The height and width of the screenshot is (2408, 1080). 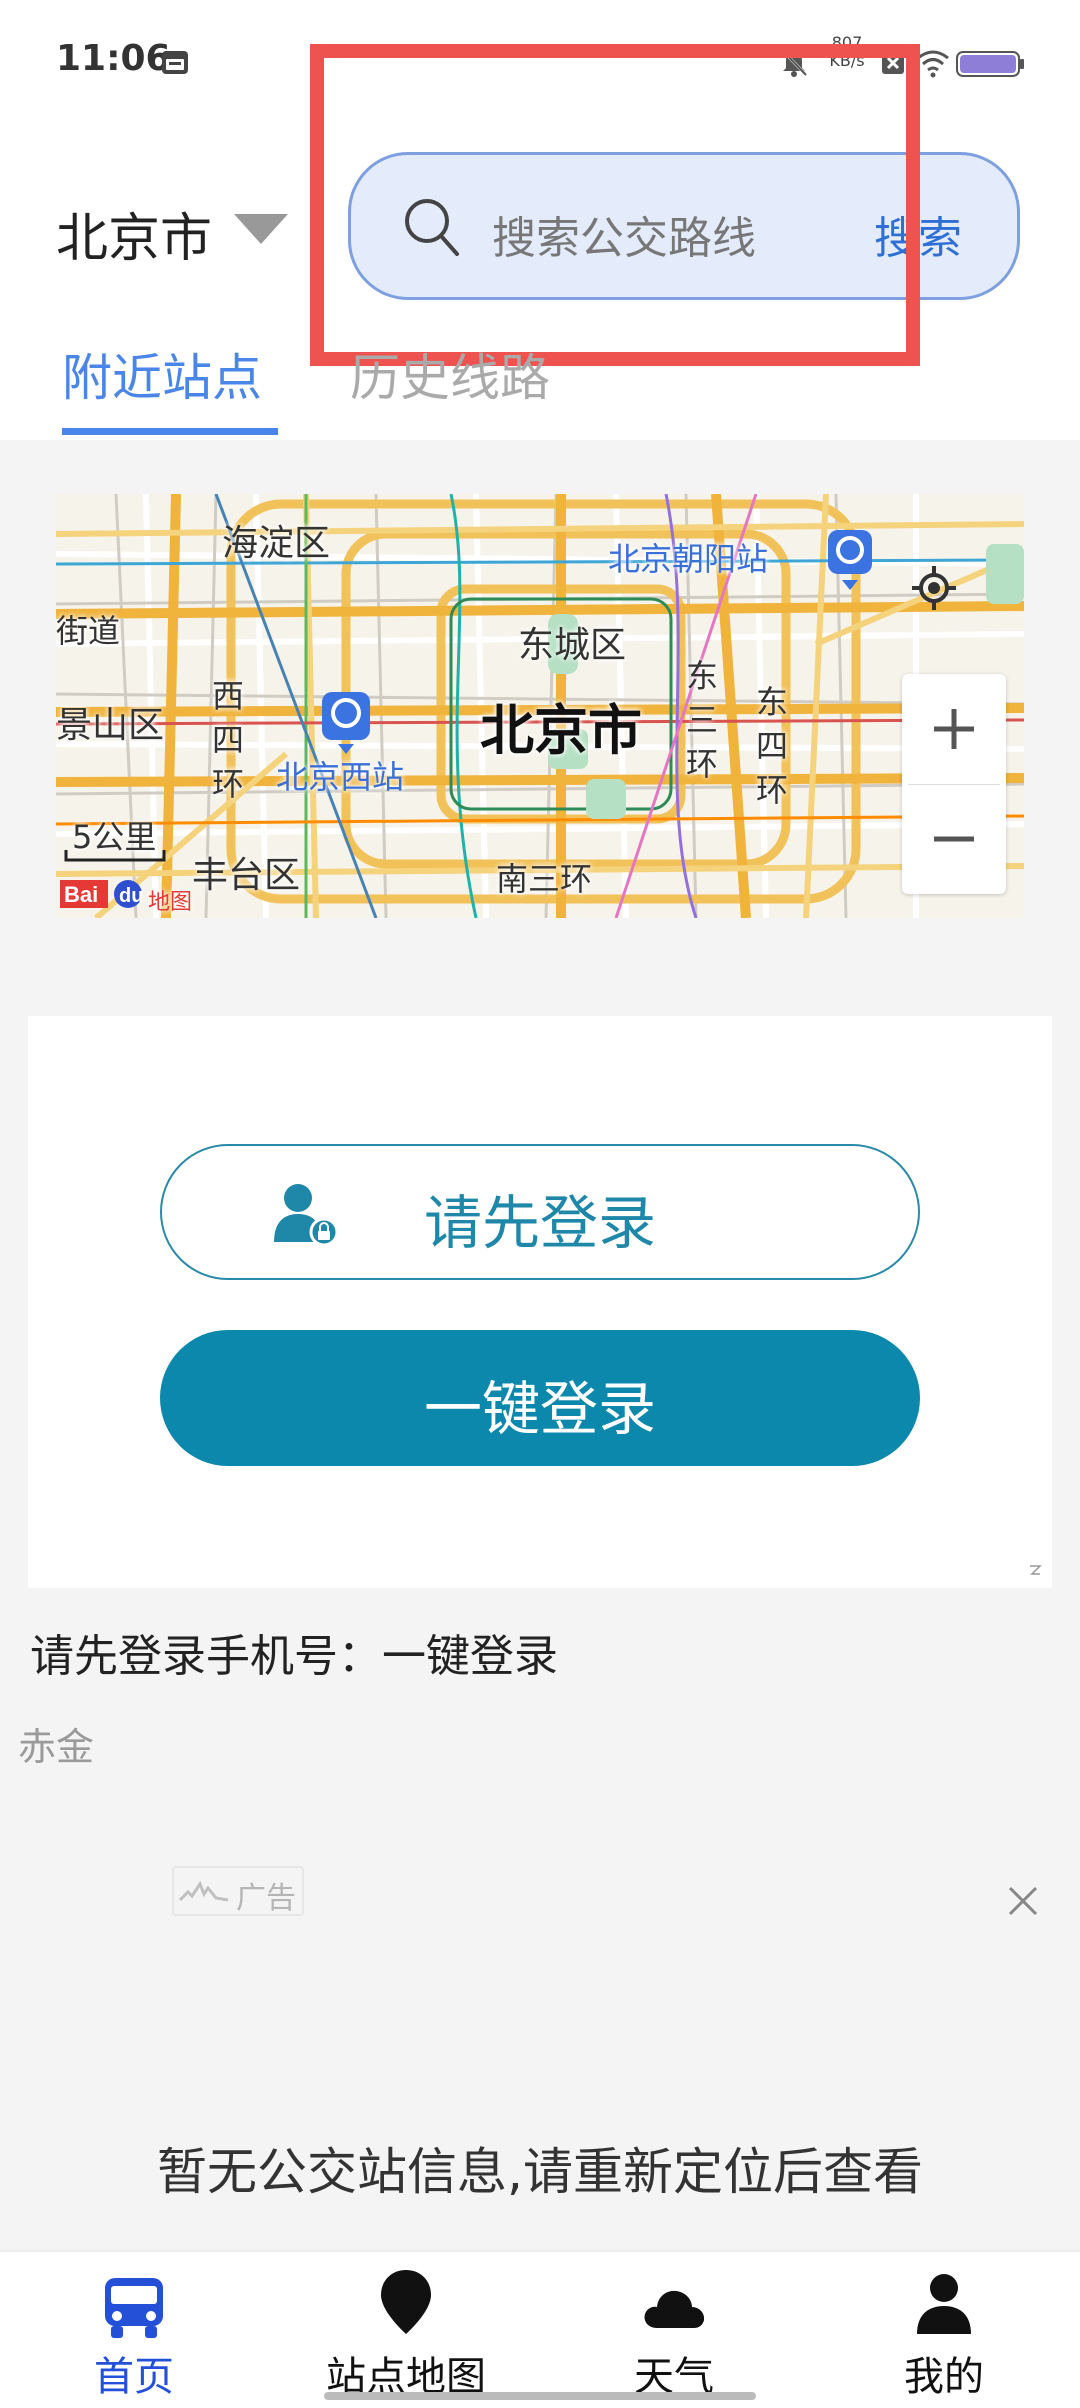 What do you see at coordinates (572, 645) in the screenshot?
I see `map-label-dongcheng: 东城区` at bounding box center [572, 645].